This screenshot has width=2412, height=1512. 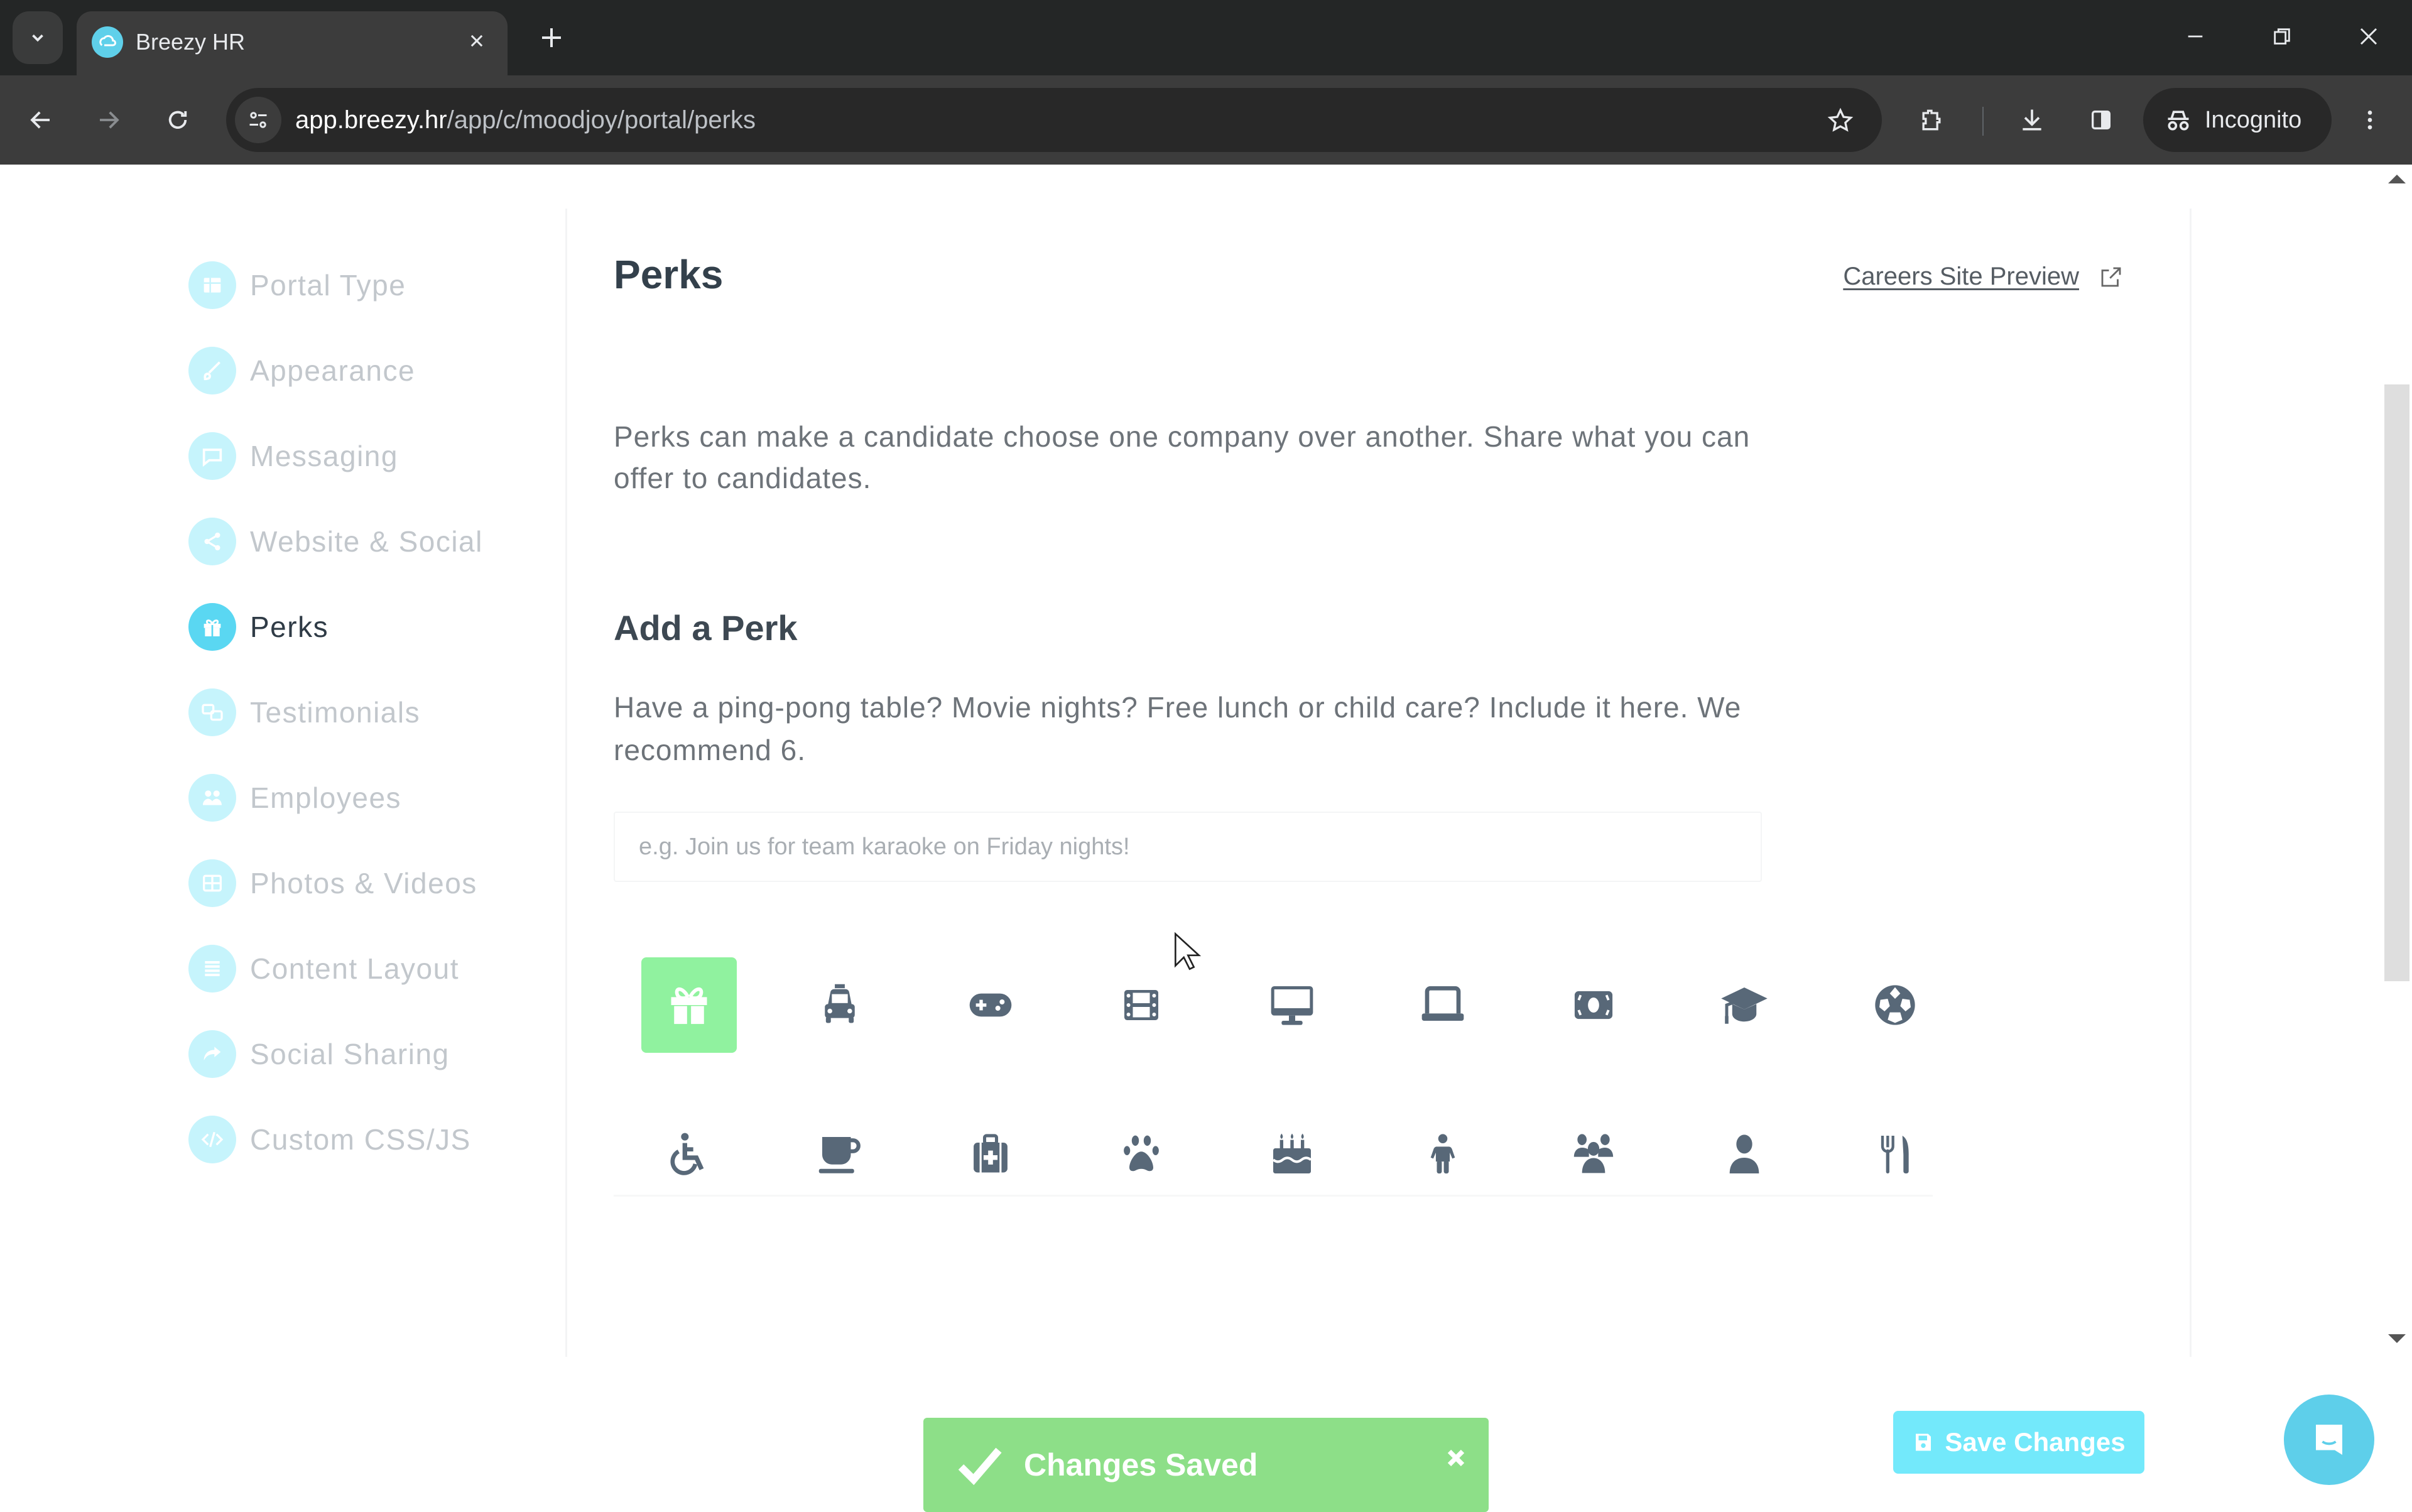 I want to click on save-changes-button: Save Changes, so click(x=2019, y=1442).